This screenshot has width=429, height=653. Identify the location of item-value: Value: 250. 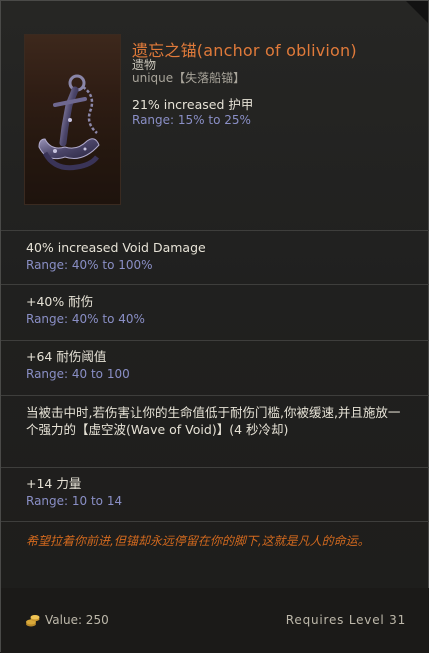
(77, 620).